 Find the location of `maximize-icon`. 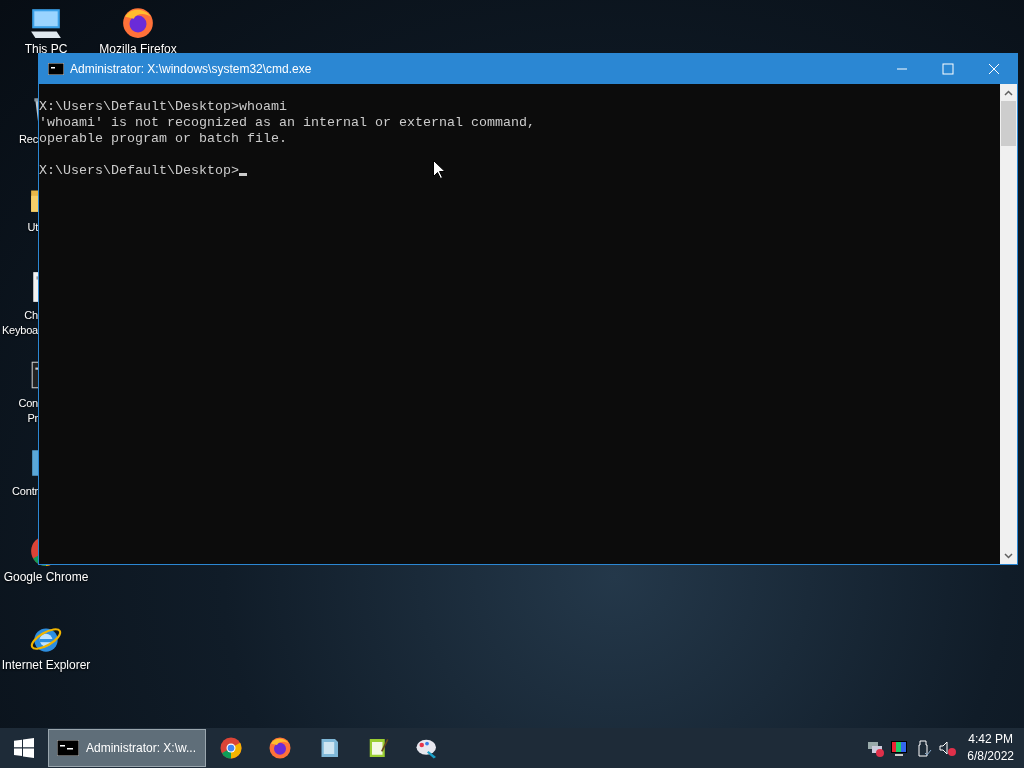

maximize-icon is located at coordinates (948, 69).